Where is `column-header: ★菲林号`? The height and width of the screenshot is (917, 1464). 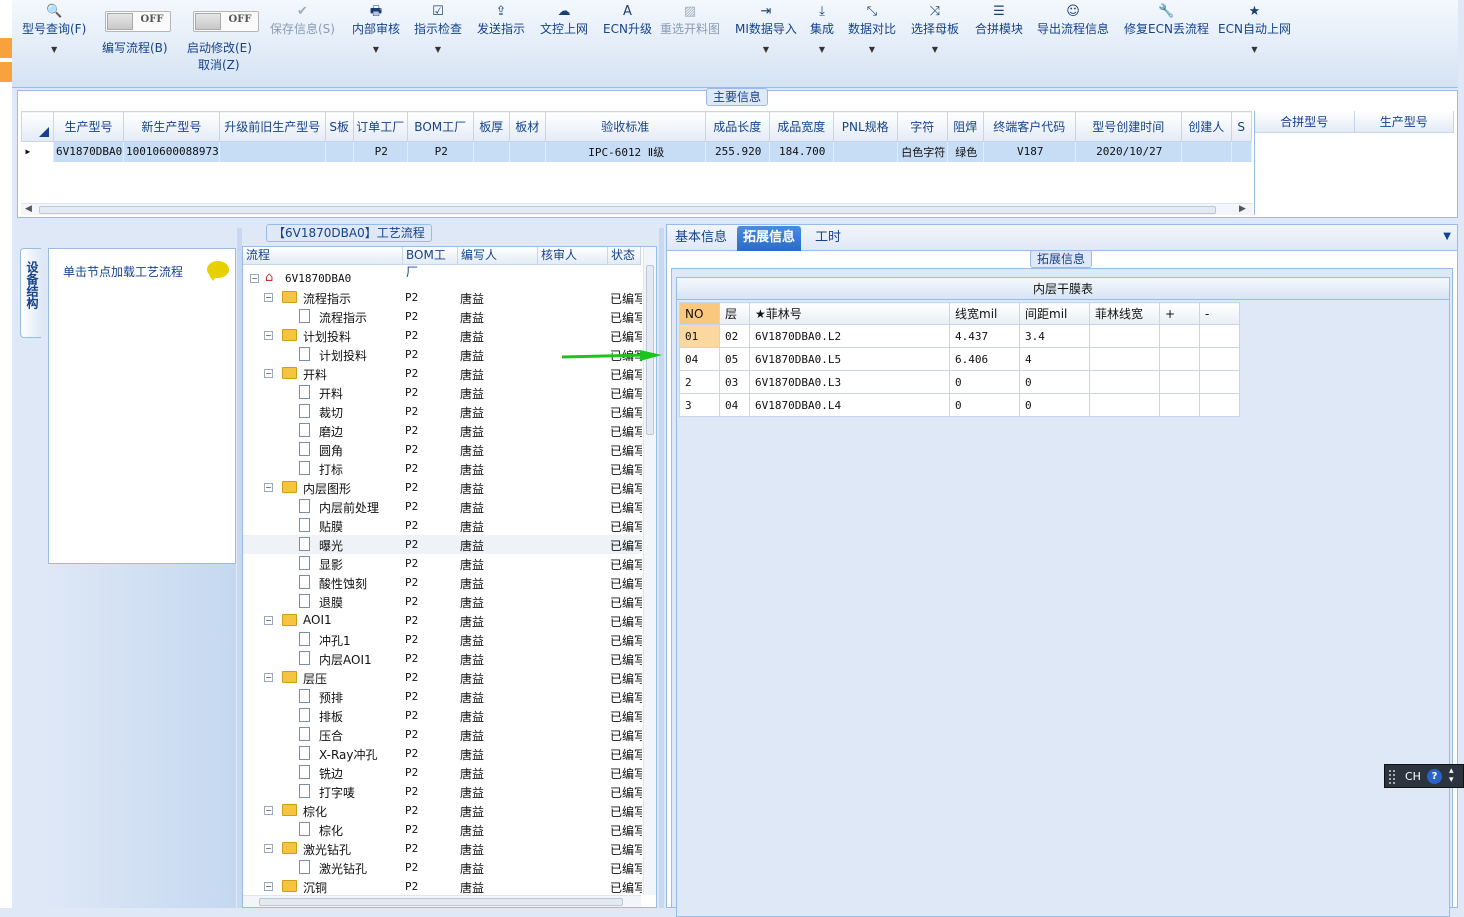 column-header: ★菲林号 is located at coordinates (849, 313).